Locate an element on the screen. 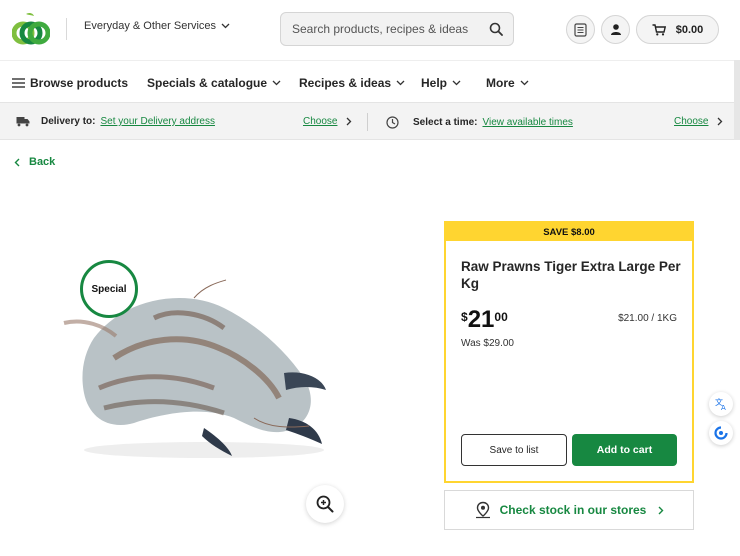  nav-label: Help is located at coordinates (434, 83).